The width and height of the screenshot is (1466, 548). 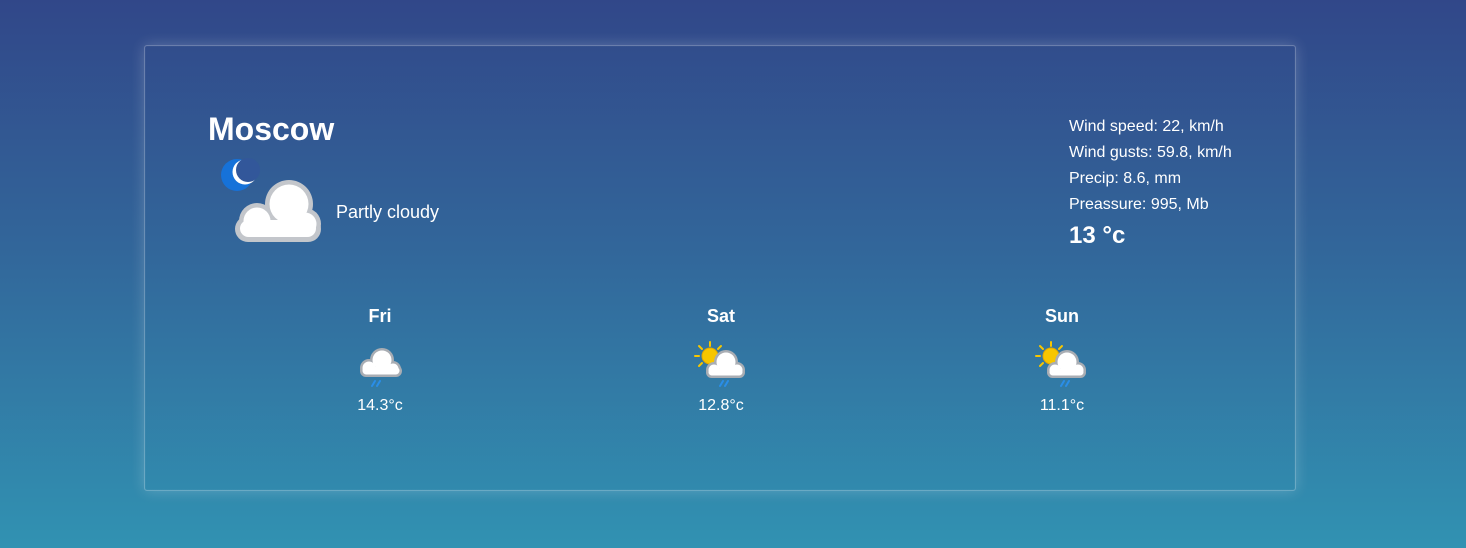 I want to click on forecast-temperature: 11.1°c, so click(x=1062, y=405).